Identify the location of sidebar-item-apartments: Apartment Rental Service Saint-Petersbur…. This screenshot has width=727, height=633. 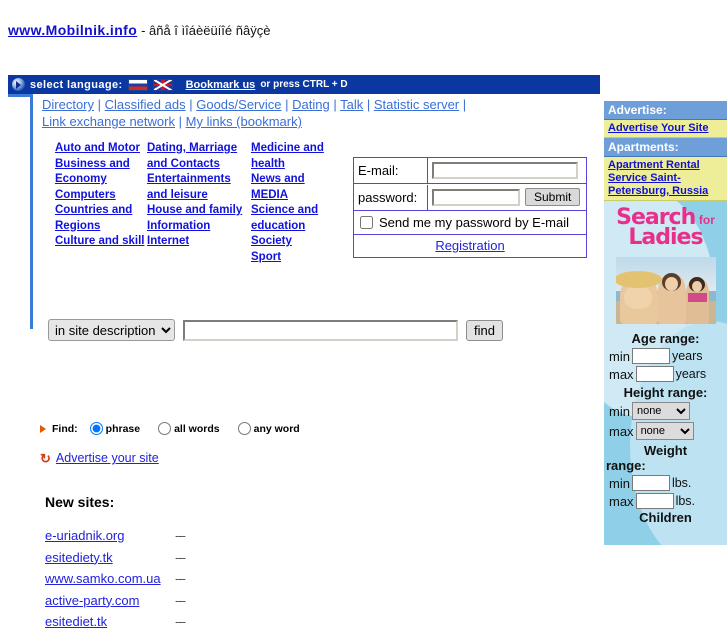
(665, 179).